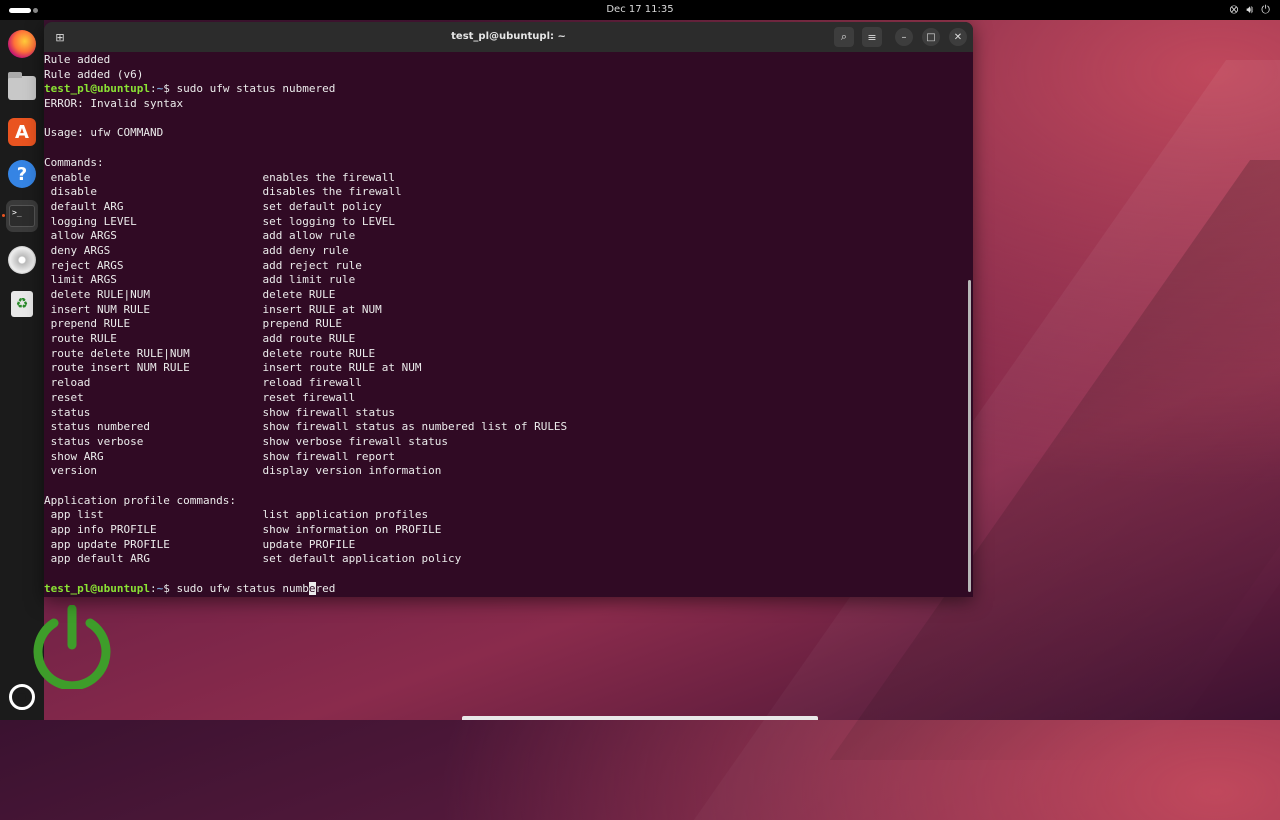  What do you see at coordinates (503, 515) in the screenshot?
I see `output-line: app list list application profiles` at bounding box center [503, 515].